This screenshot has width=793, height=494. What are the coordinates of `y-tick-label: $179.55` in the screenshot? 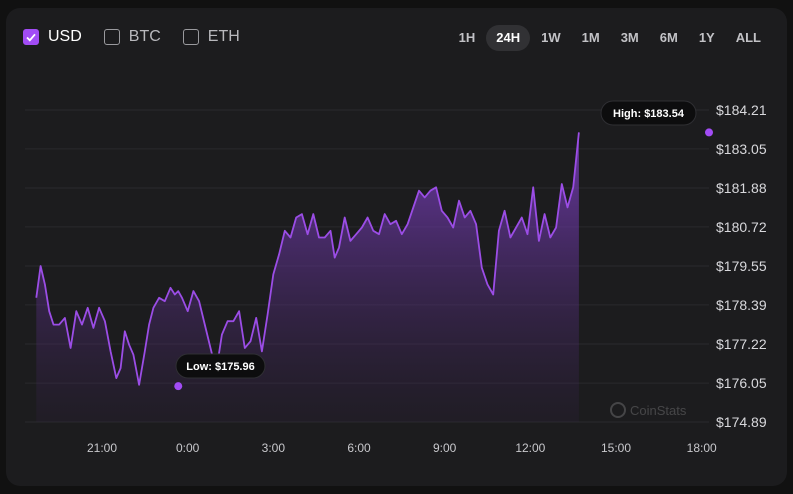 It's located at (741, 266).